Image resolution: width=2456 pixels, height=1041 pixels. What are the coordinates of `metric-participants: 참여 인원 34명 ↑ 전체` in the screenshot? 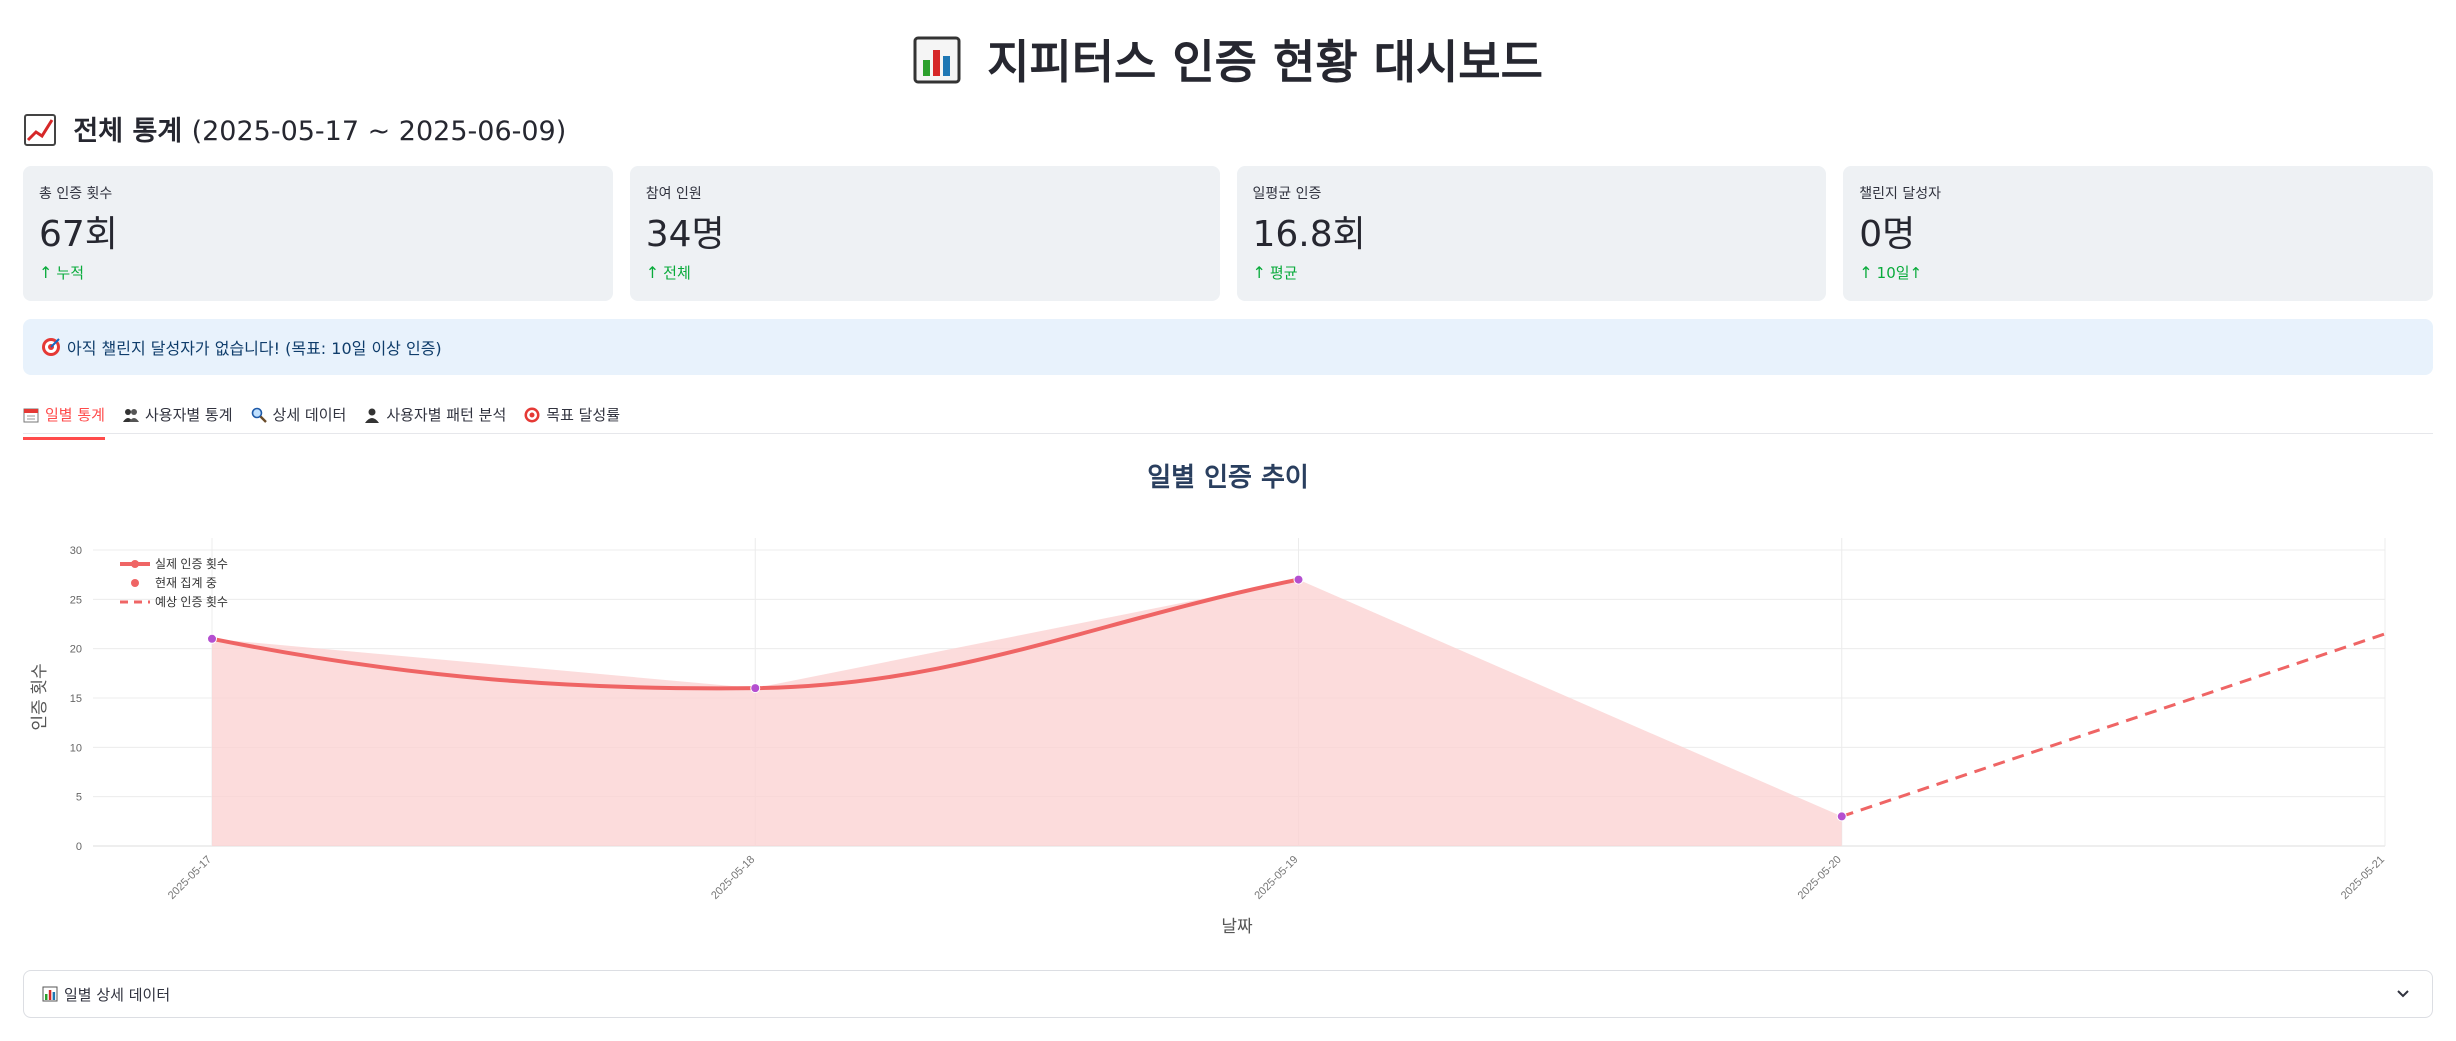 It's located at (924, 233).